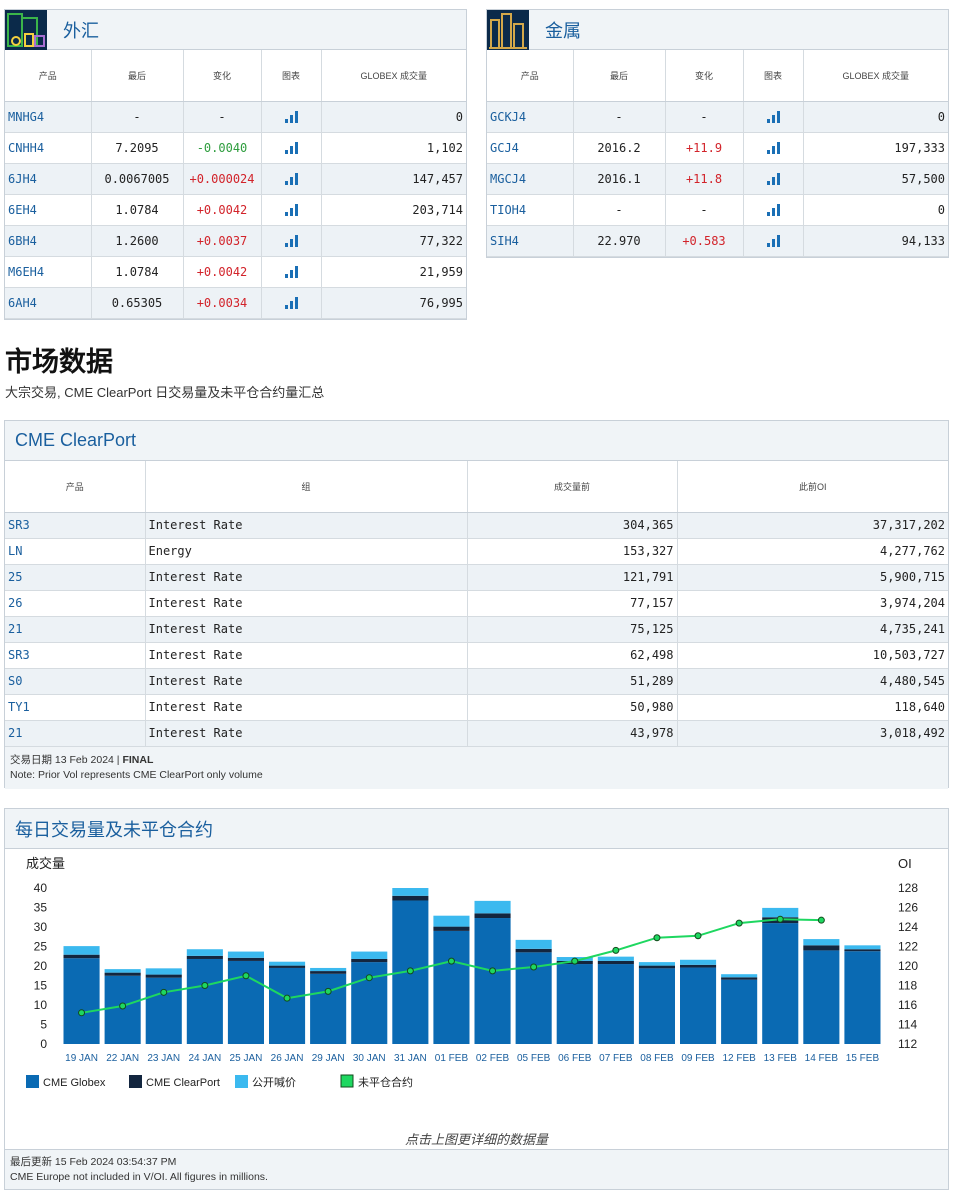 This screenshot has width=954, height=1198. Describe the element at coordinates (75, 603) in the screenshot. I see `product-link: 26` at that location.